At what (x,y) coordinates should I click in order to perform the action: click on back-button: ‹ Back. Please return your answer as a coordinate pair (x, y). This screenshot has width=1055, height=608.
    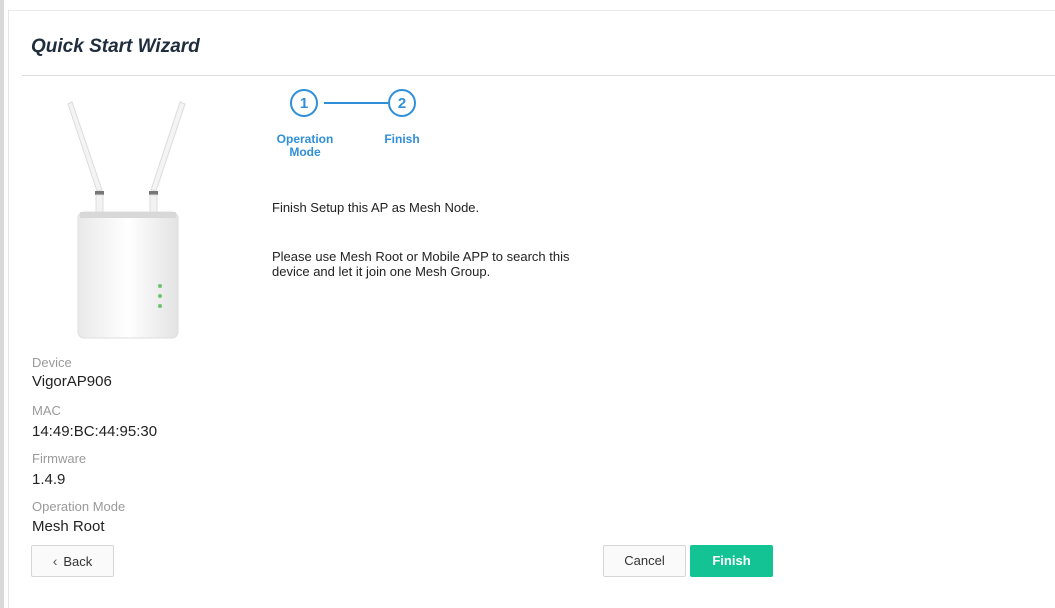
    Looking at the image, I should click on (72, 561).